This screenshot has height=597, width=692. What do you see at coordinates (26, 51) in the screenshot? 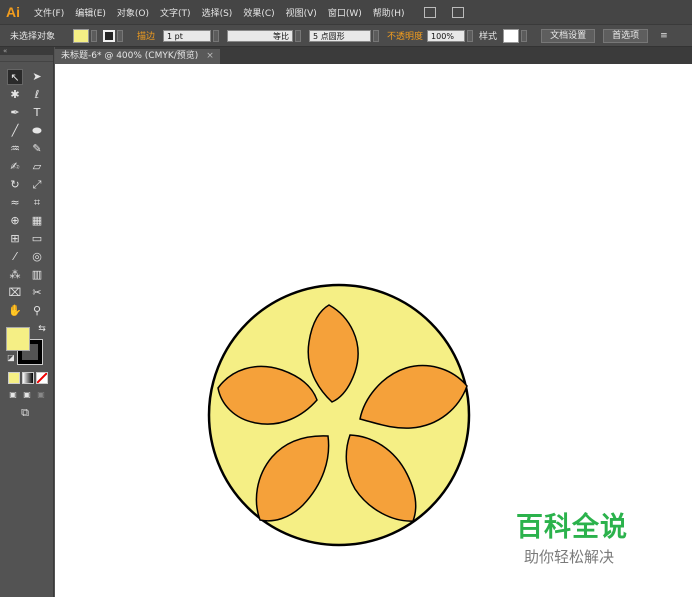
I see `panel-collapse-icon: «` at bounding box center [26, 51].